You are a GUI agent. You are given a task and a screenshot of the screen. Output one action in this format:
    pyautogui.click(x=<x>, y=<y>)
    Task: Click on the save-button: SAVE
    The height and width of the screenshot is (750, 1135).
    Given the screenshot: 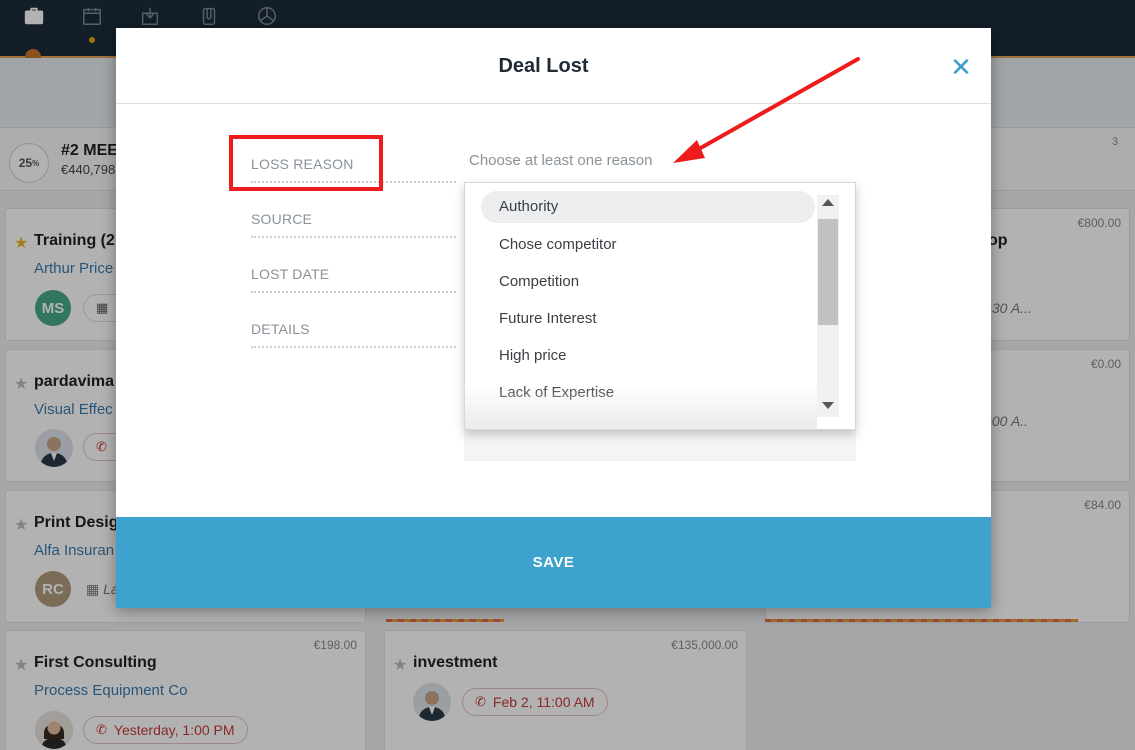 What is the action you would take?
    pyautogui.click(x=553, y=562)
    